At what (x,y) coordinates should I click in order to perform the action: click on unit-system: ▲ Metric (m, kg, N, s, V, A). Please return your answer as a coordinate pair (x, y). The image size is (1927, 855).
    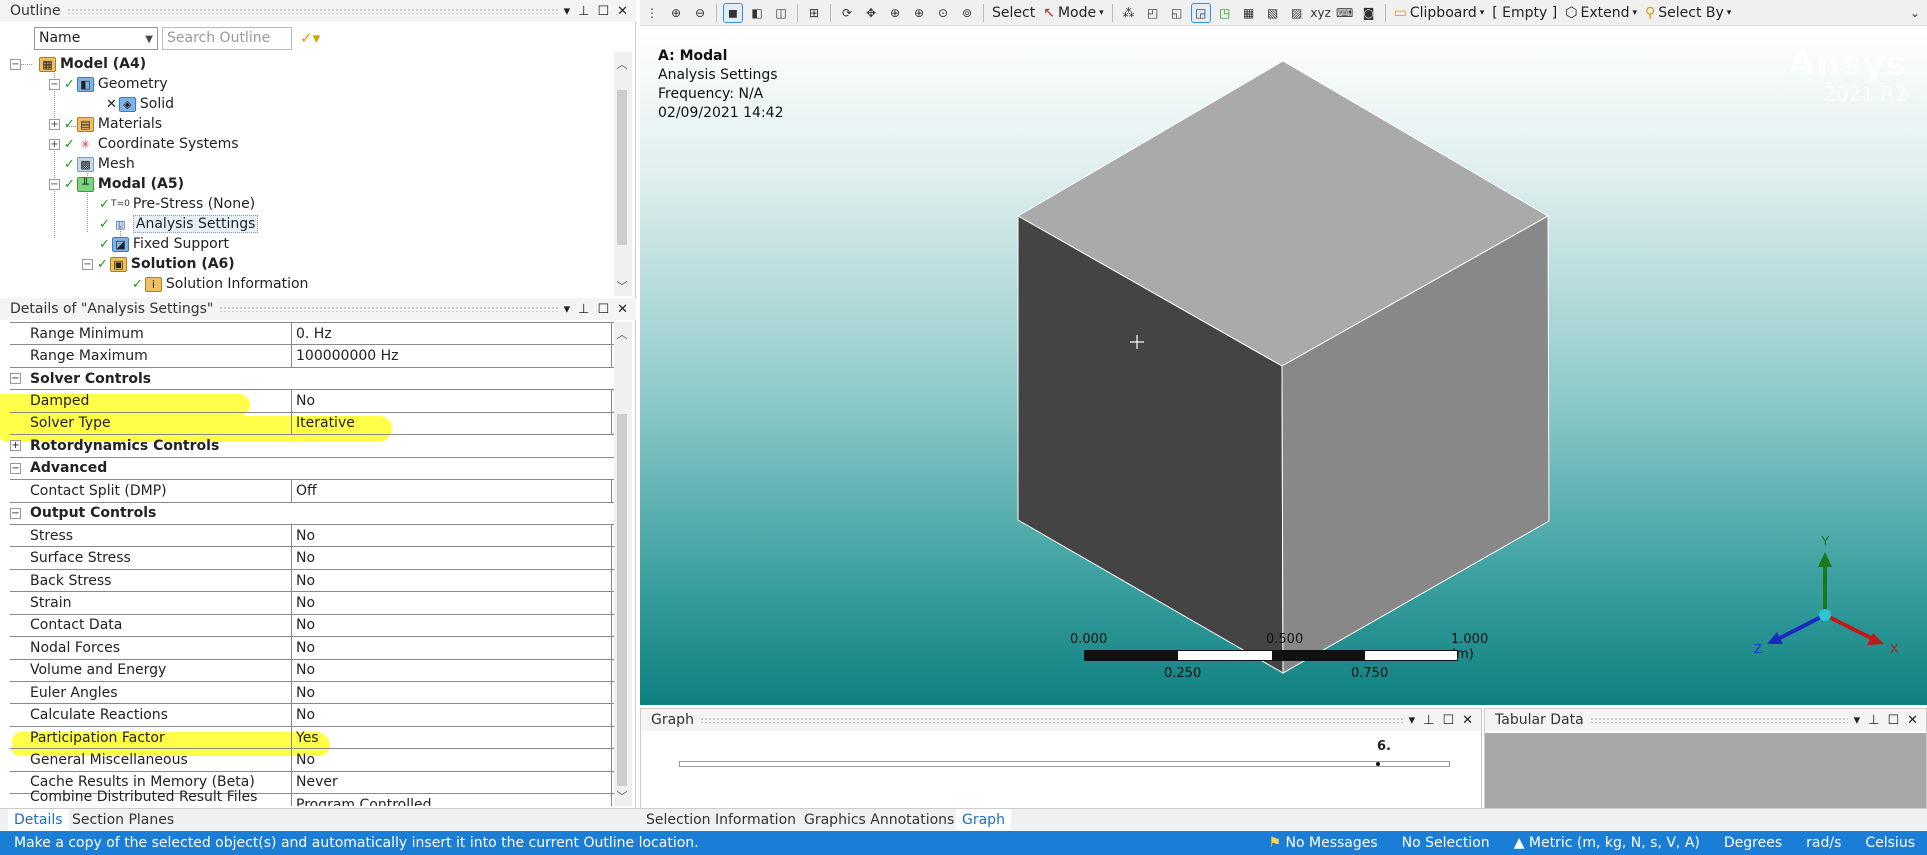
    Looking at the image, I should click on (1607, 843).